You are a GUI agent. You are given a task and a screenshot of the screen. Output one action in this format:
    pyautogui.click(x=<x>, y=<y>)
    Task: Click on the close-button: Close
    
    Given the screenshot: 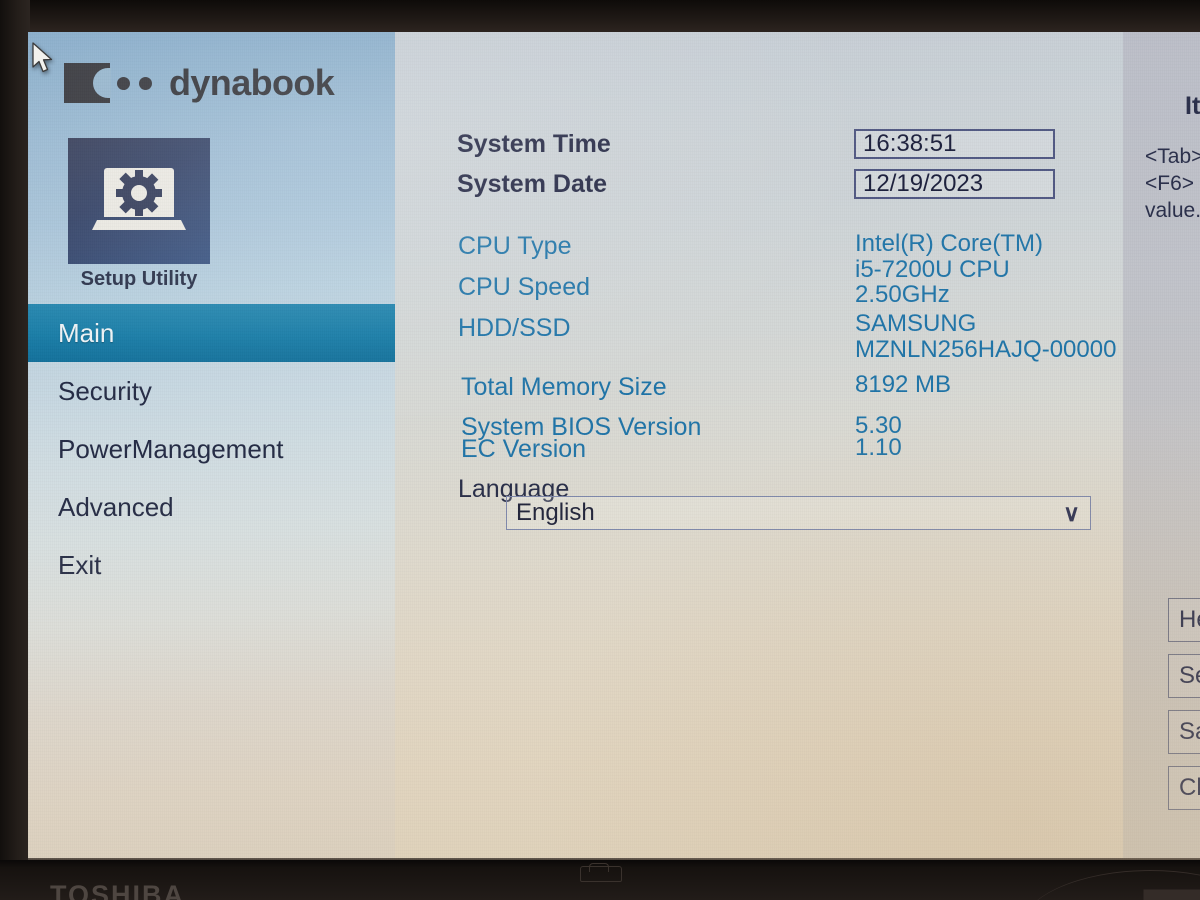 What is the action you would take?
    pyautogui.click(x=1184, y=788)
    